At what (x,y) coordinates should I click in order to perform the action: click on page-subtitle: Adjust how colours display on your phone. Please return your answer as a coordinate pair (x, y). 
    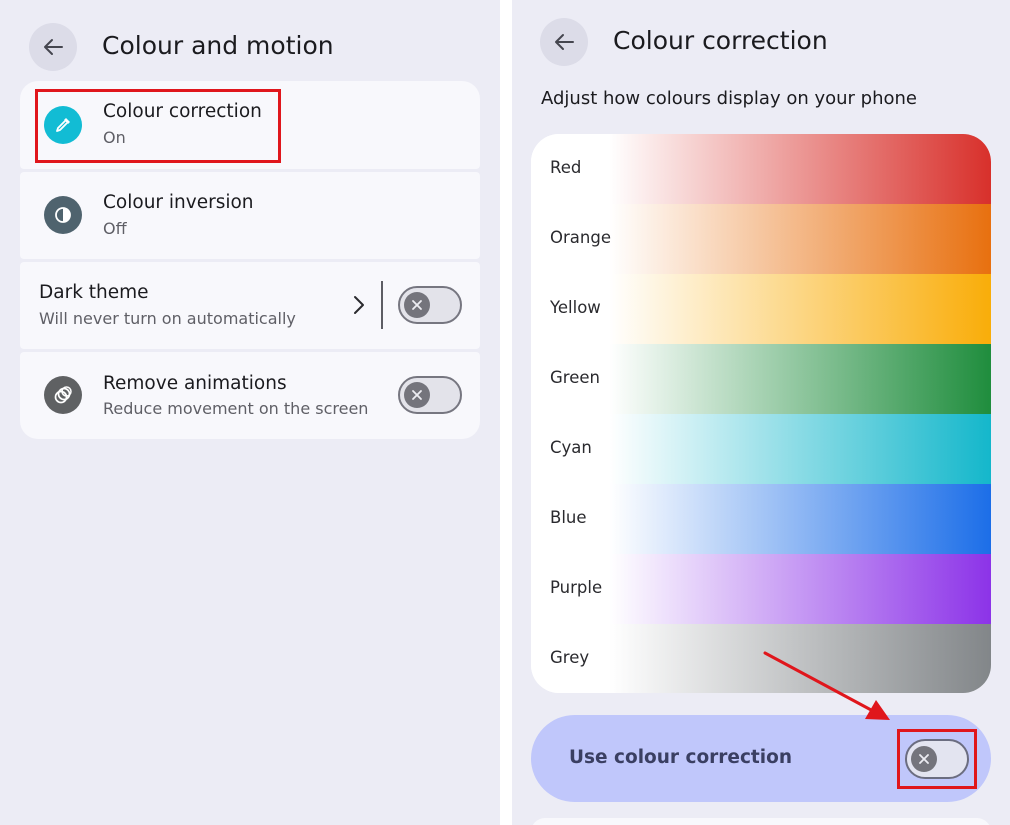
    Looking at the image, I should click on (729, 98).